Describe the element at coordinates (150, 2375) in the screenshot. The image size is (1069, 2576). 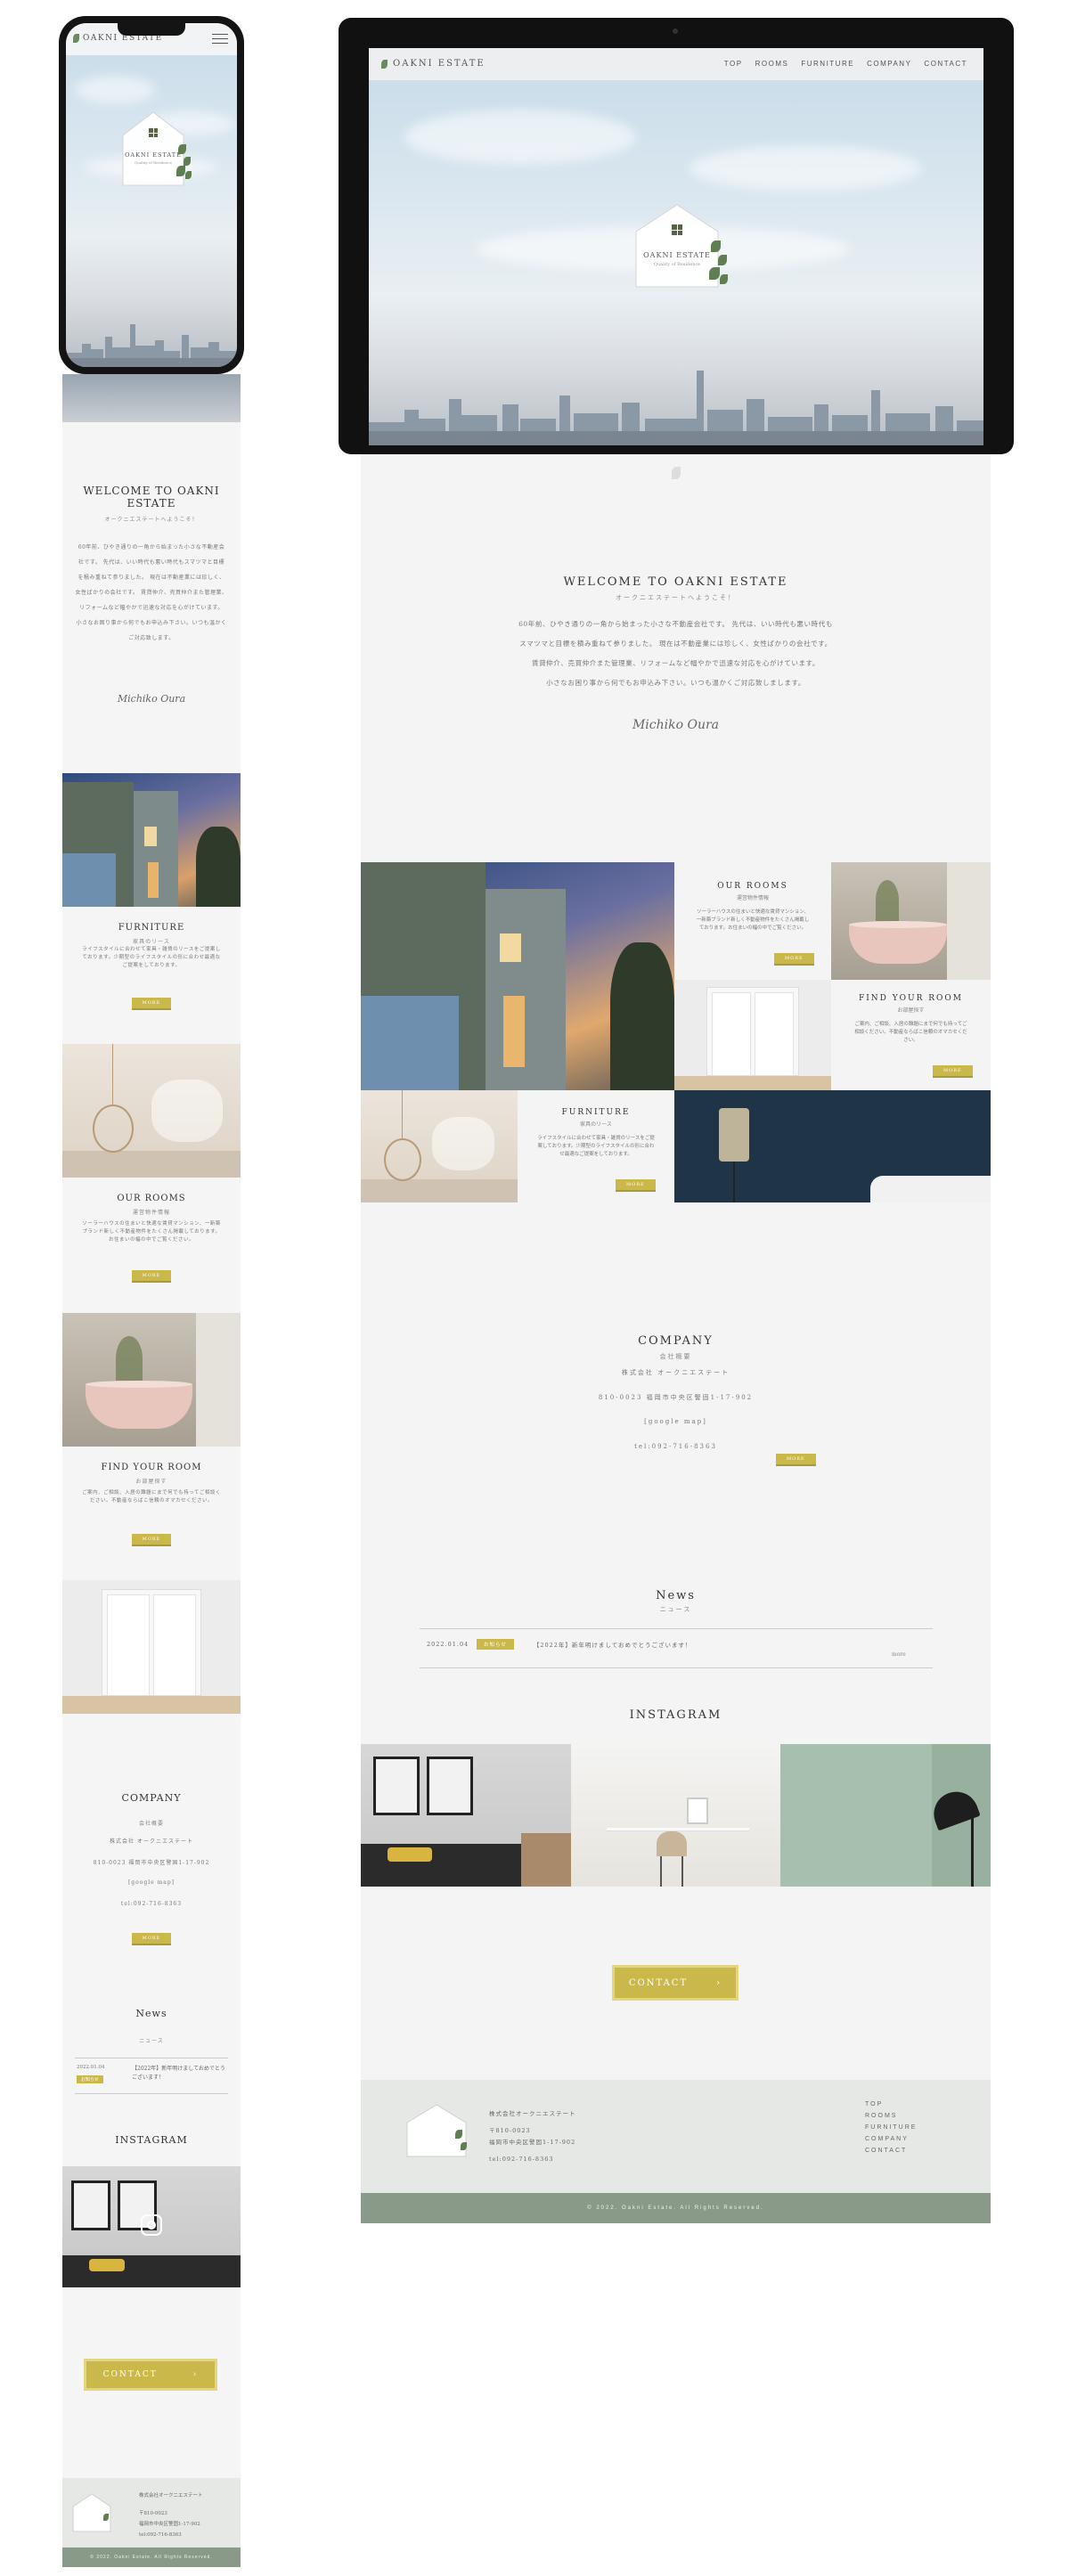
I see `mobile-contact-button: CONTACT ›` at that location.